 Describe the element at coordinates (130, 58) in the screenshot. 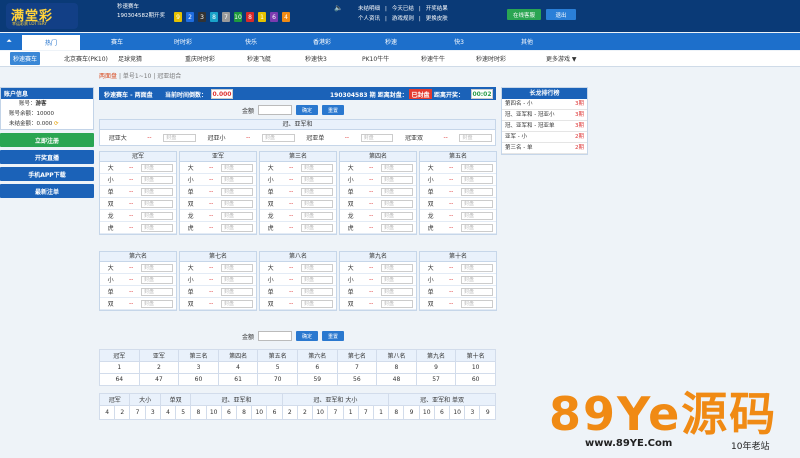

I see `subnav-item: 足球竞猜` at that location.